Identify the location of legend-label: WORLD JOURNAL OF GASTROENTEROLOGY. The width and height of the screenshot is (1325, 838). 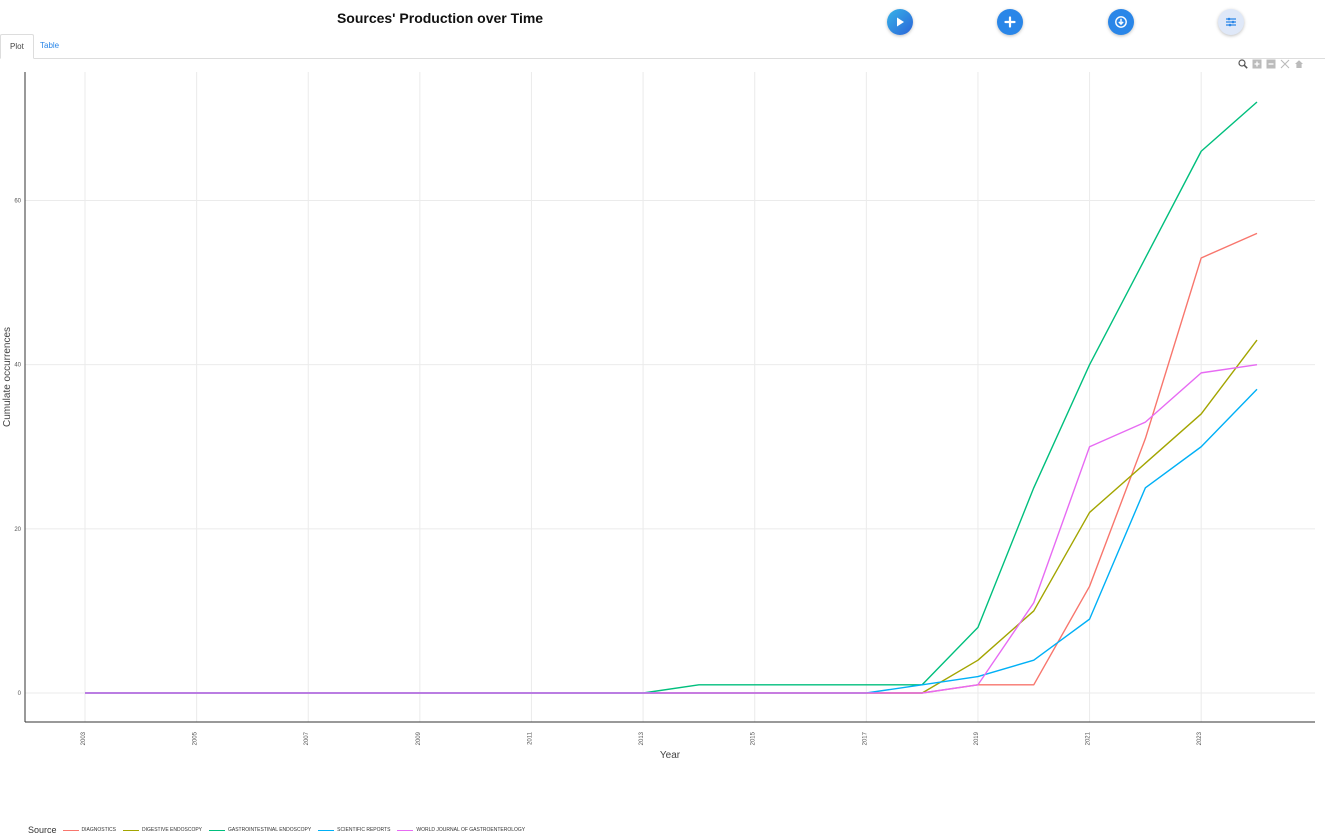
(471, 830).